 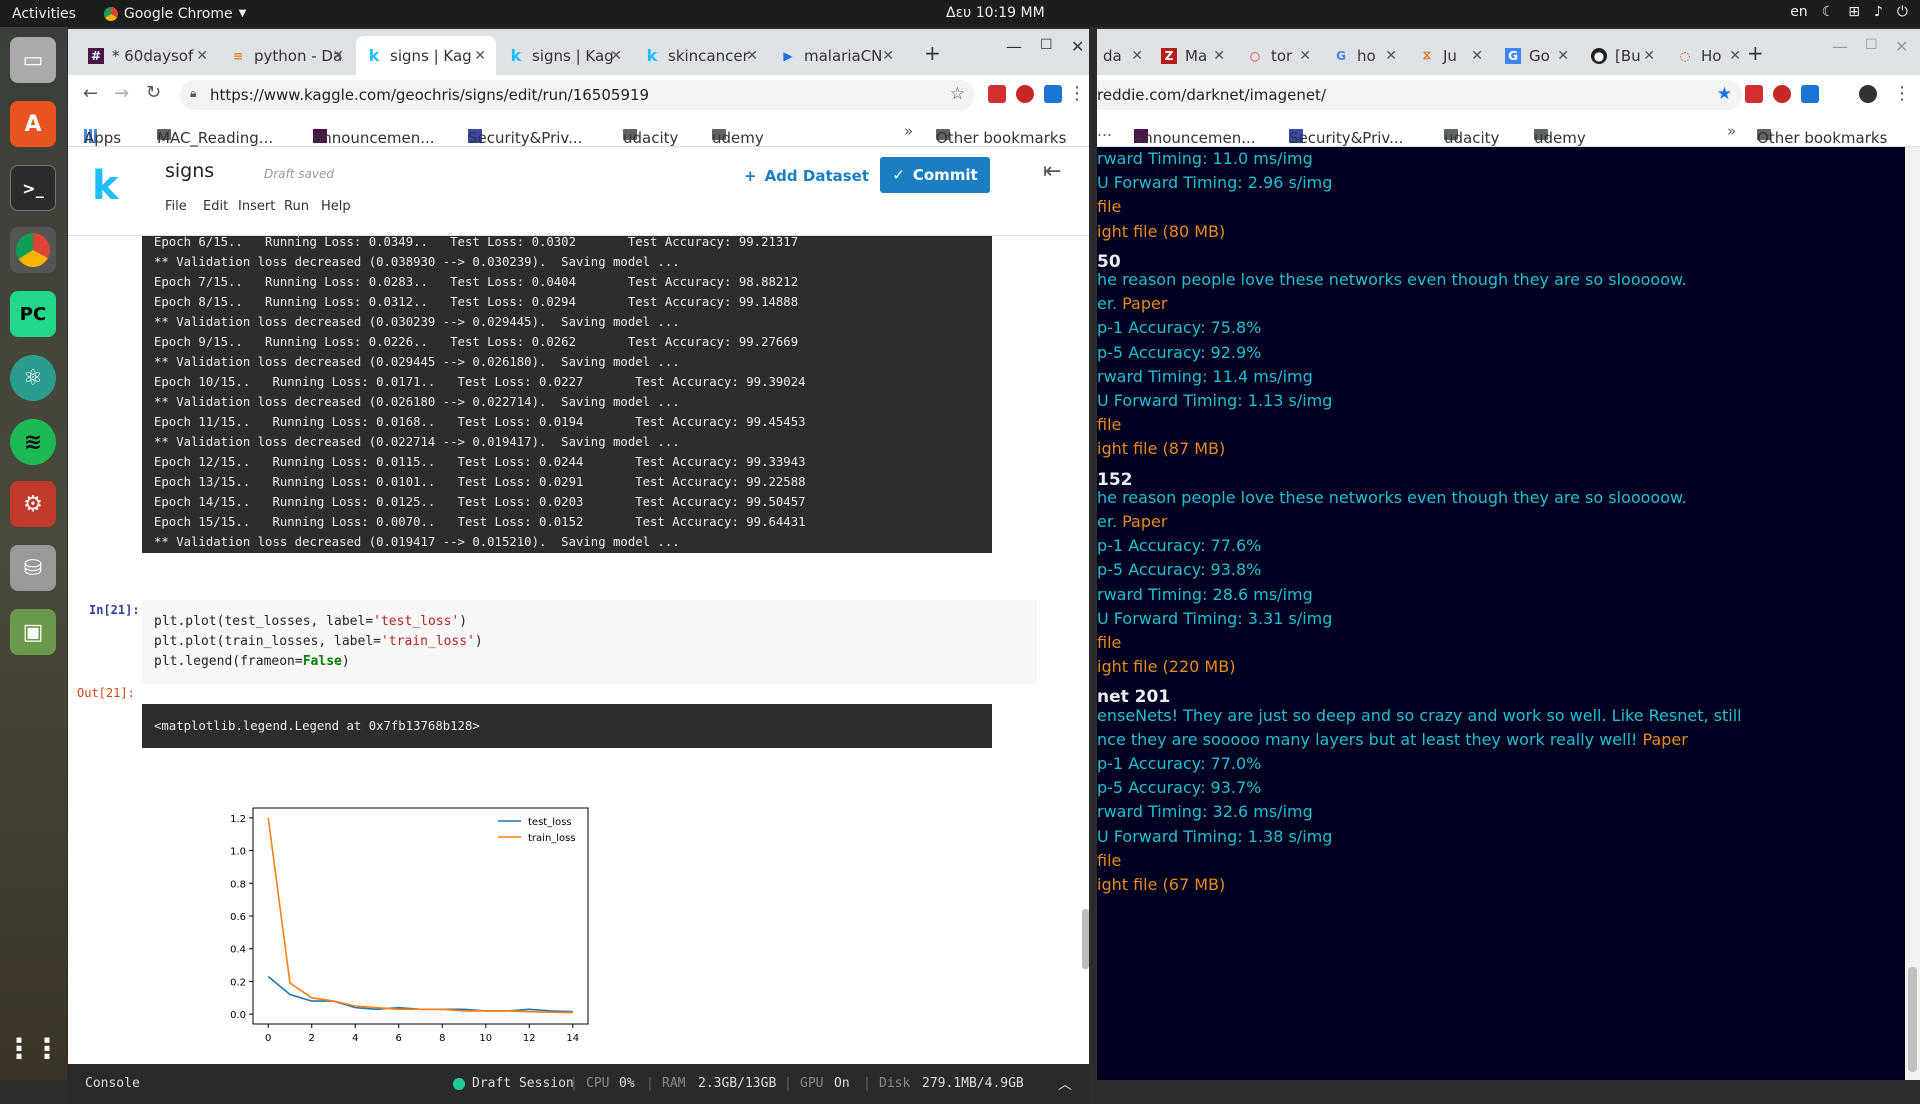 What do you see at coordinates (1709, 55) in the screenshot?
I see `tab-8: ◌ Ho ✕` at bounding box center [1709, 55].